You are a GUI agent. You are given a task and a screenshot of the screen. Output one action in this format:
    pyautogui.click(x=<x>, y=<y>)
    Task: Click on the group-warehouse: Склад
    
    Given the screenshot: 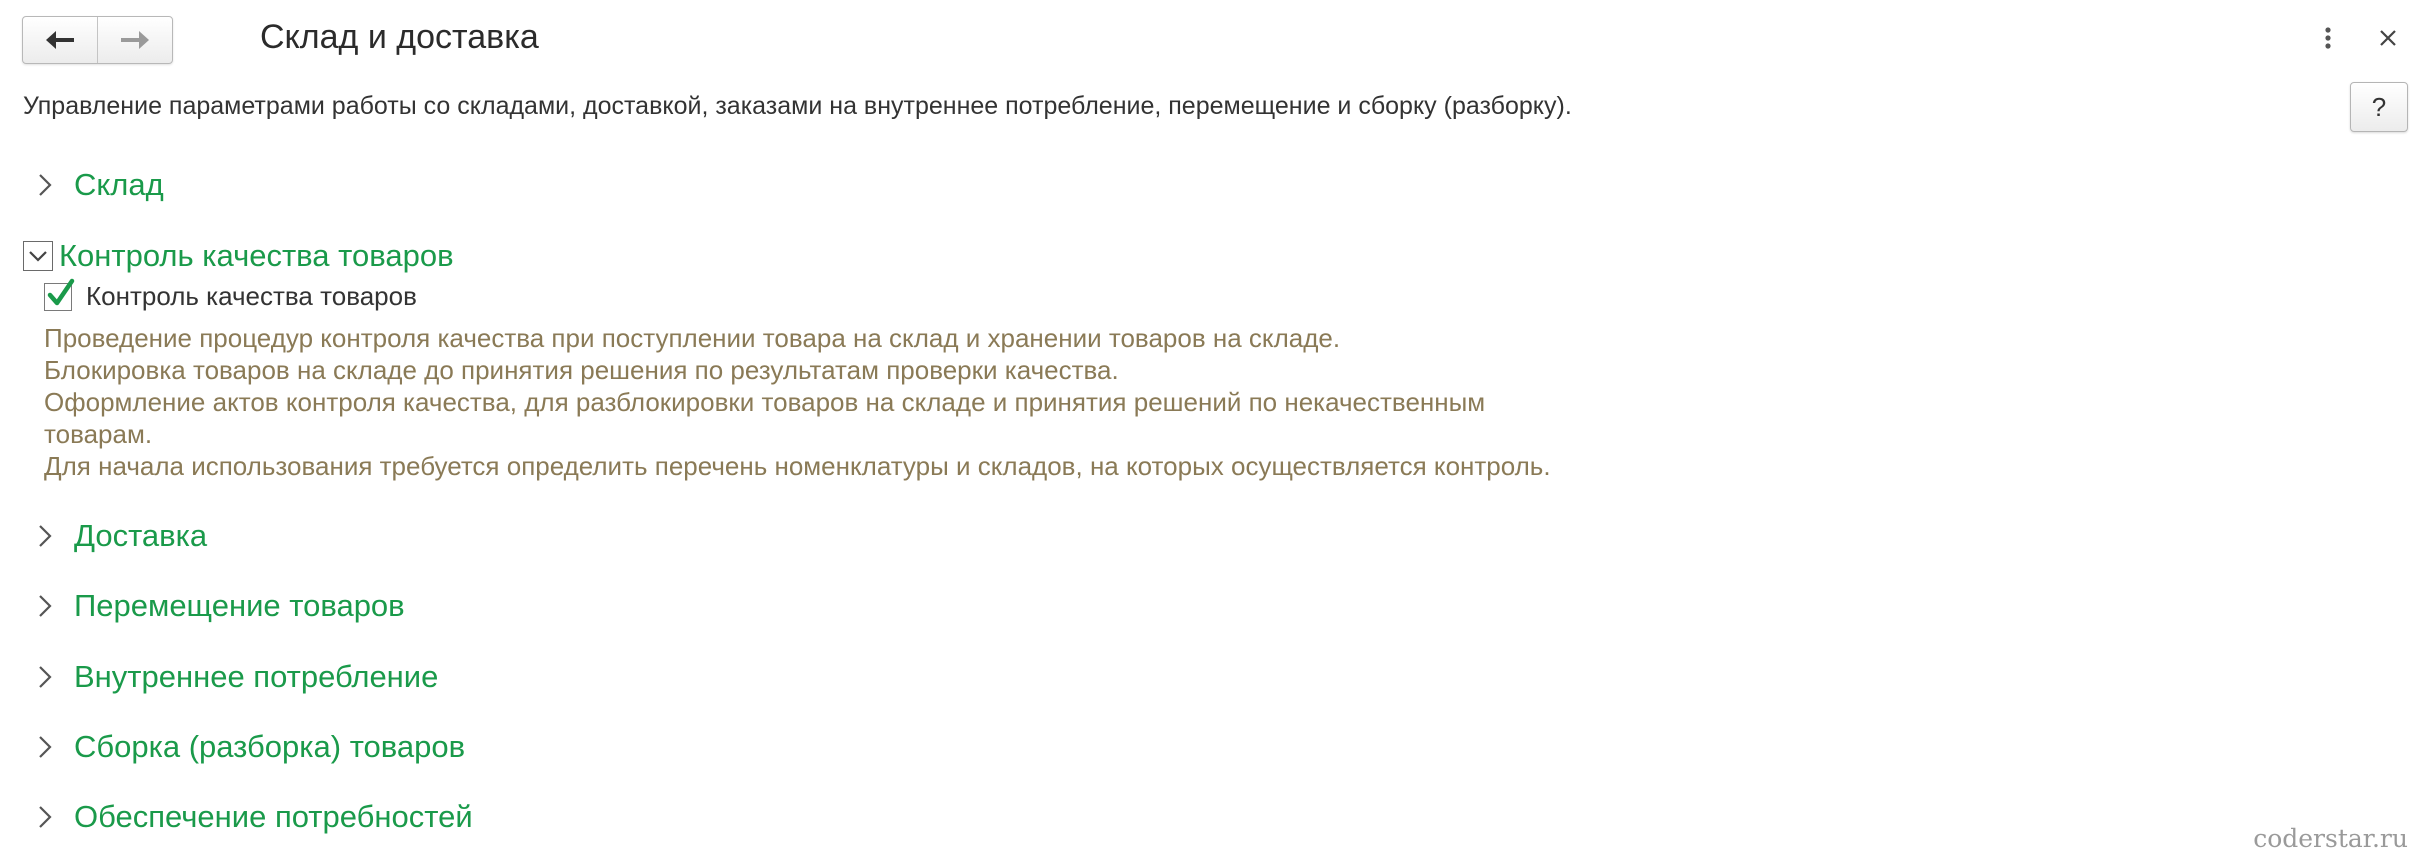 What is the action you would take?
    pyautogui.click(x=96, y=185)
    